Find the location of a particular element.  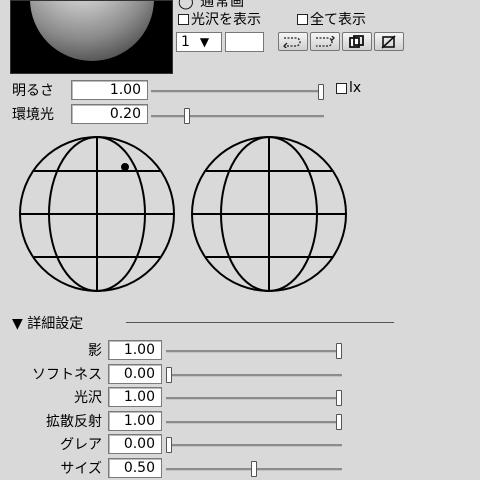

brightness-slider-track is located at coordinates (237, 91).